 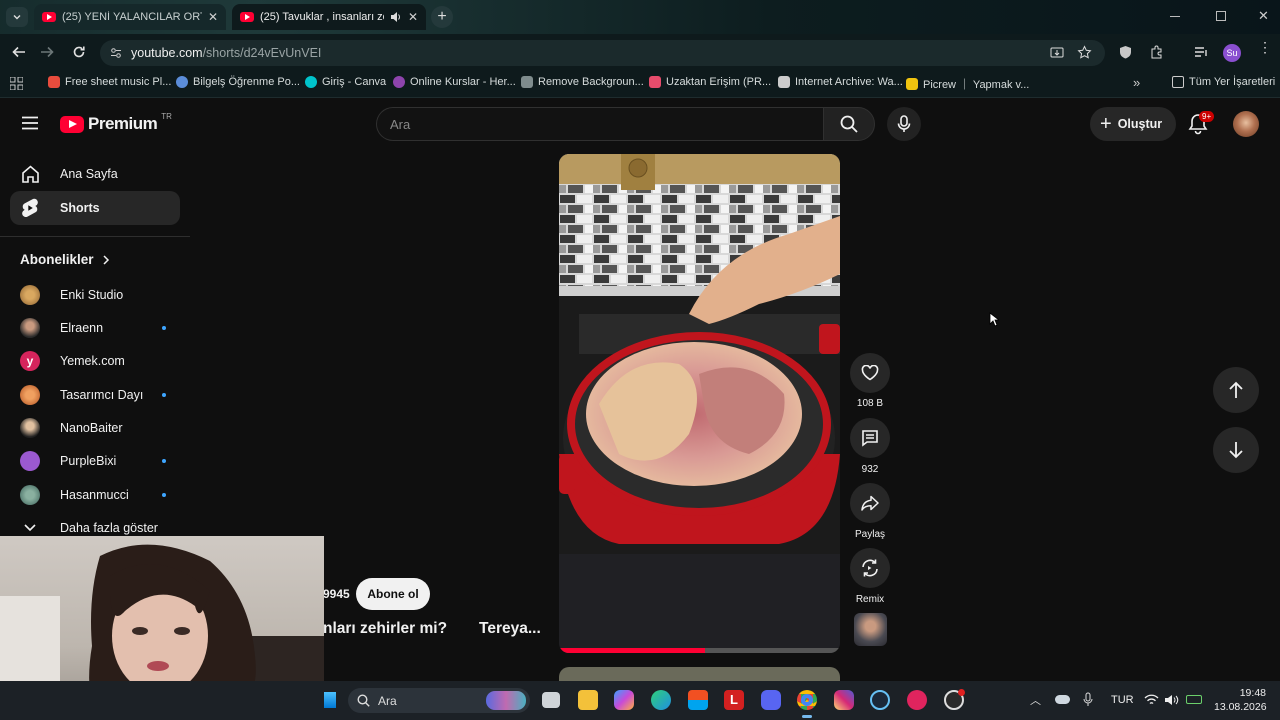 What do you see at coordinates (844, 700) in the screenshot?
I see `instagram-icon` at bounding box center [844, 700].